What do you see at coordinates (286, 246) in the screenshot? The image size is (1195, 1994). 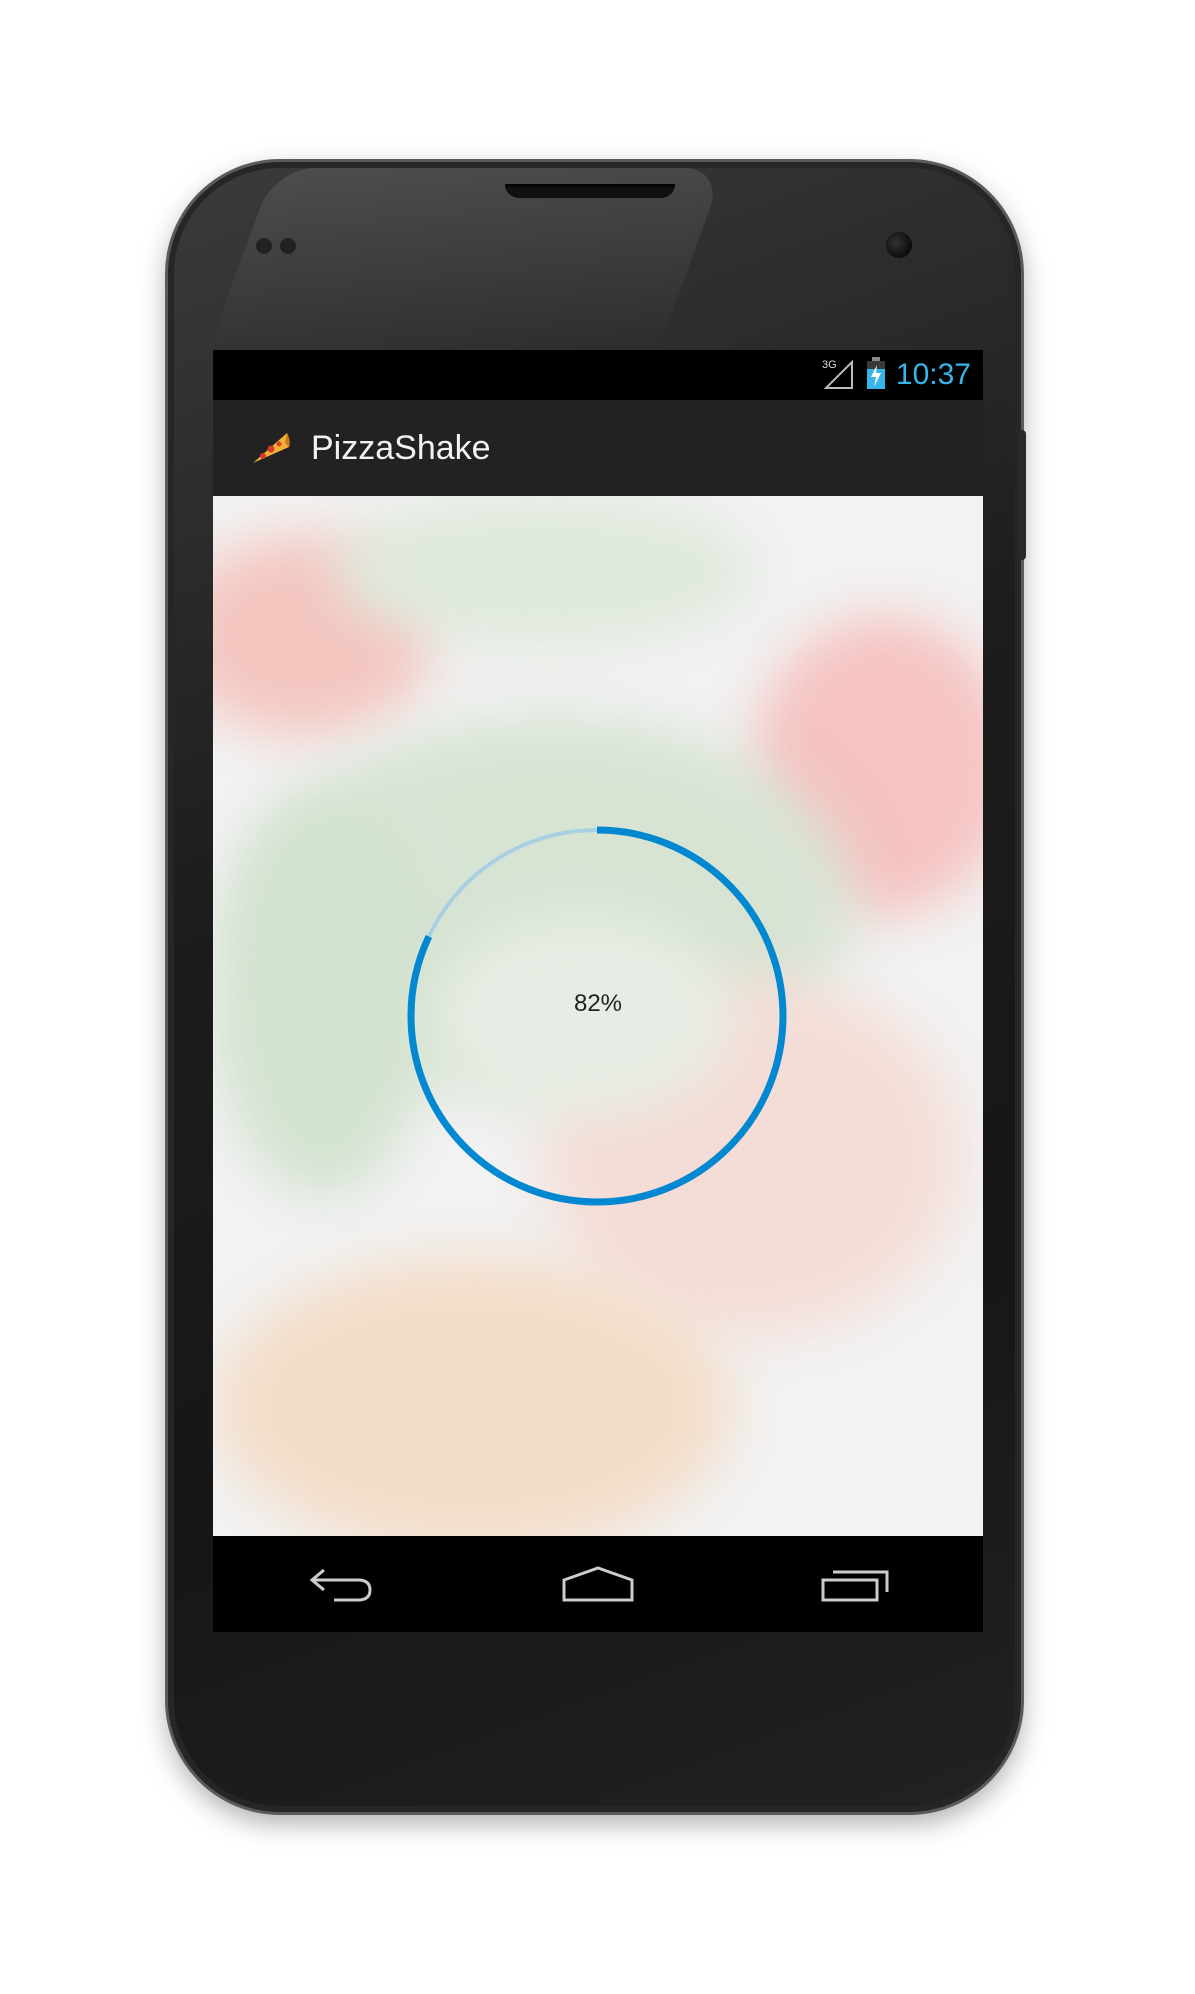 I see `proximity-sensors` at bounding box center [286, 246].